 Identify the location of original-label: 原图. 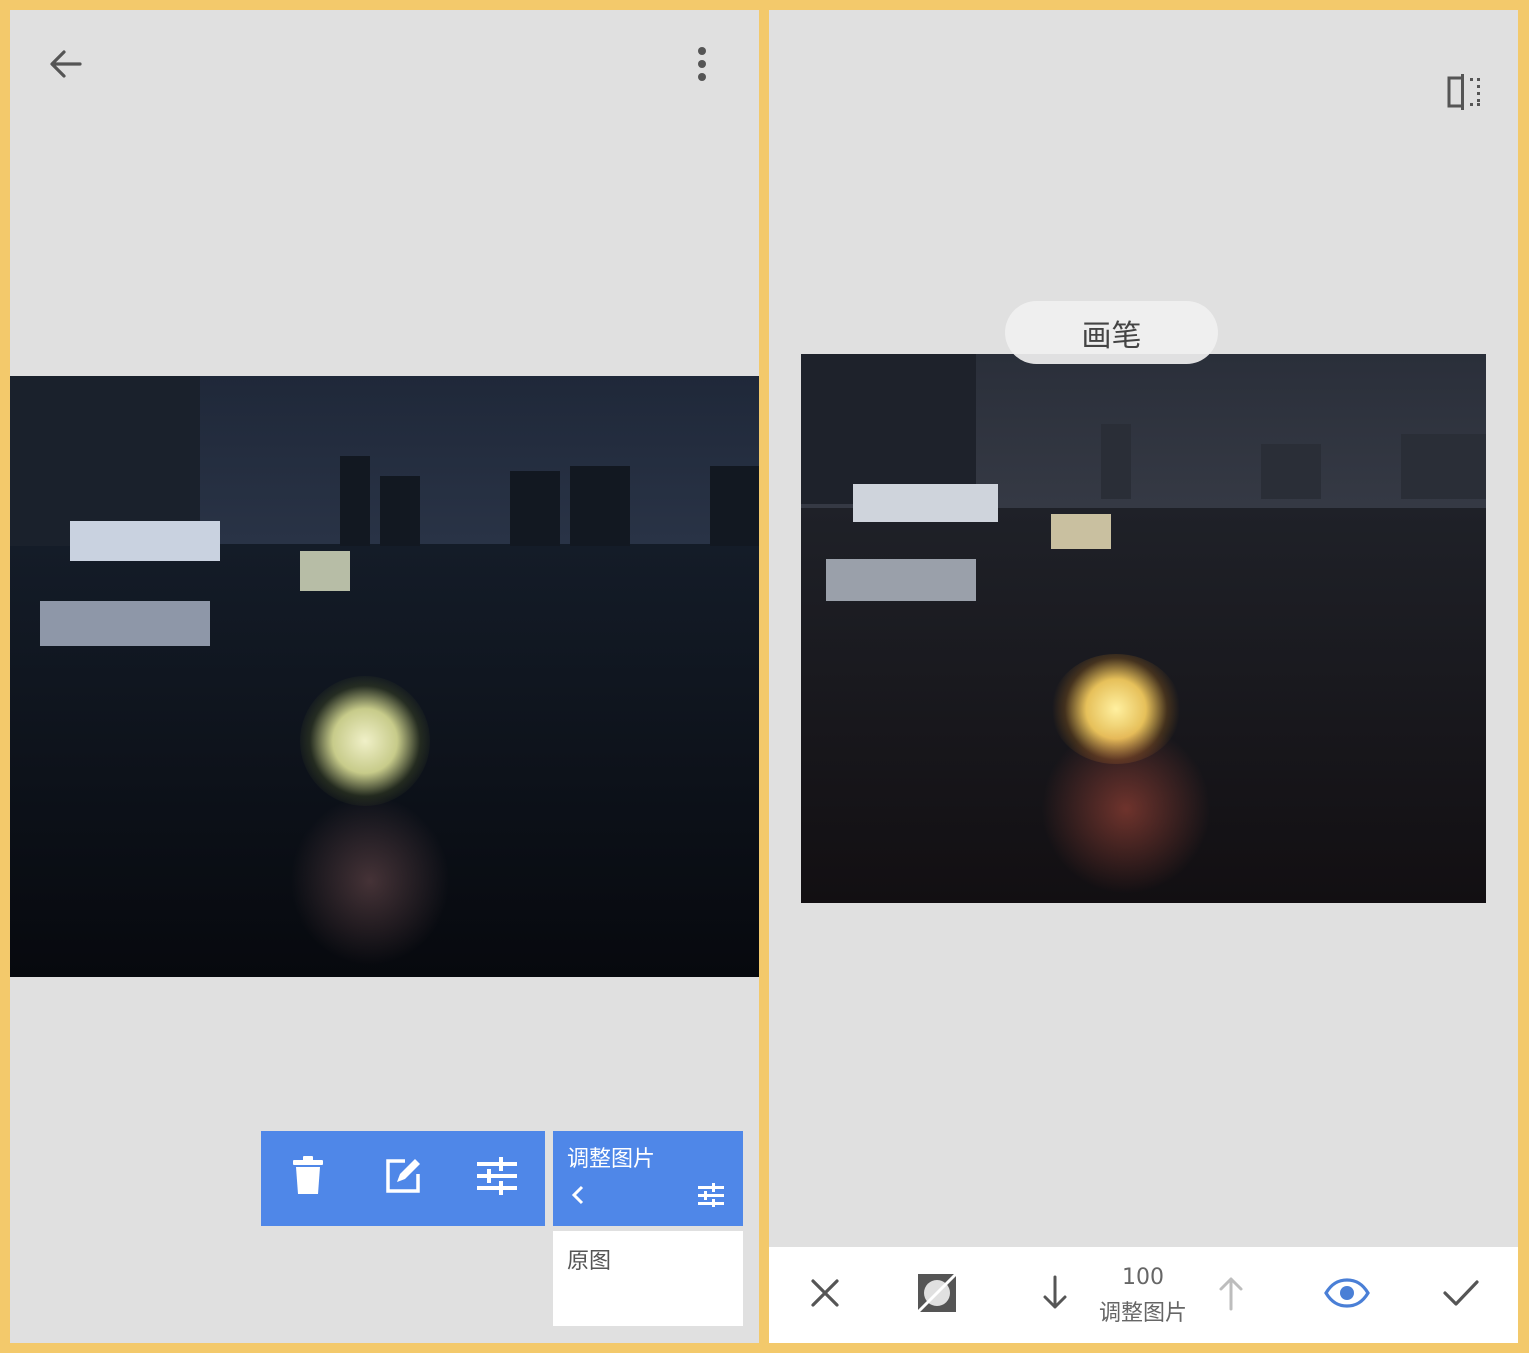
(589, 1261).